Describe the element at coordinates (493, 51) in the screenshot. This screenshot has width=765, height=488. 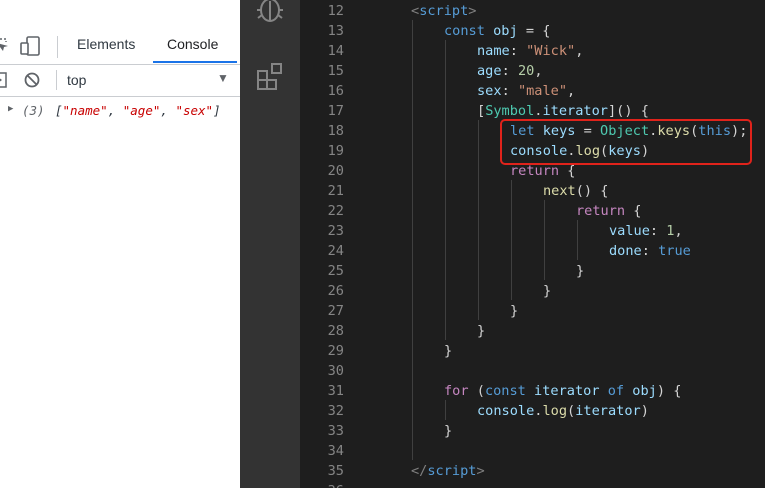
I see `property: name` at that location.